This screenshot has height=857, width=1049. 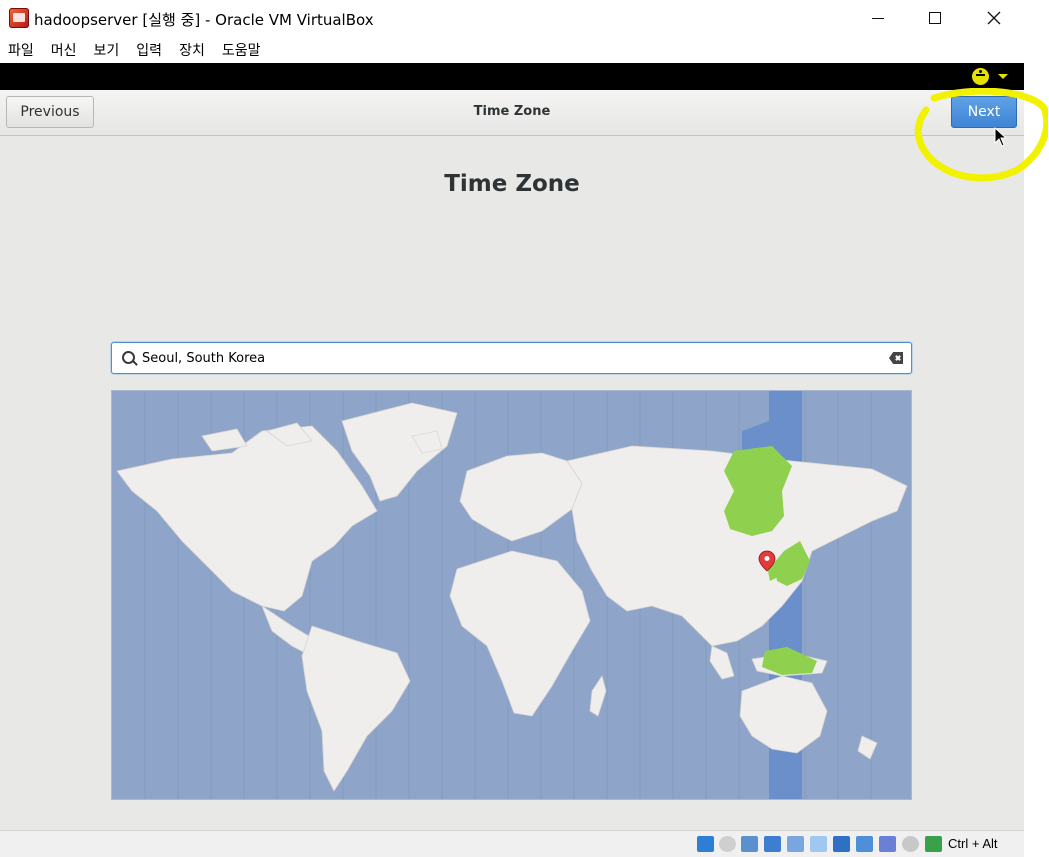 What do you see at coordinates (973, 843) in the screenshot?
I see `host-key-label: Ctrl + Alt` at bounding box center [973, 843].